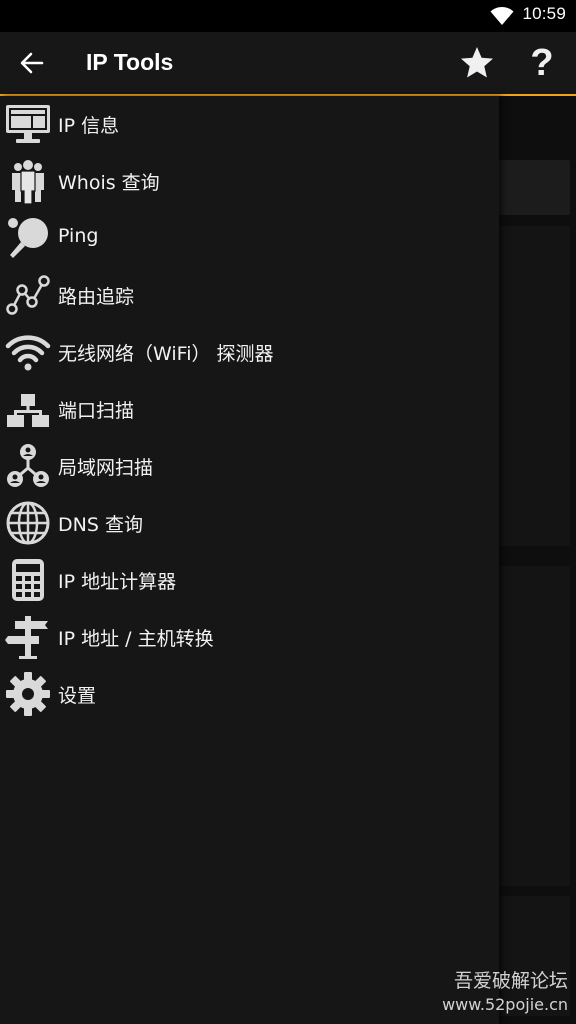 The width and height of the screenshot is (576, 1024). Describe the element at coordinates (100, 525) in the screenshot. I see `drawer-item-label: DNS 查询` at that location.